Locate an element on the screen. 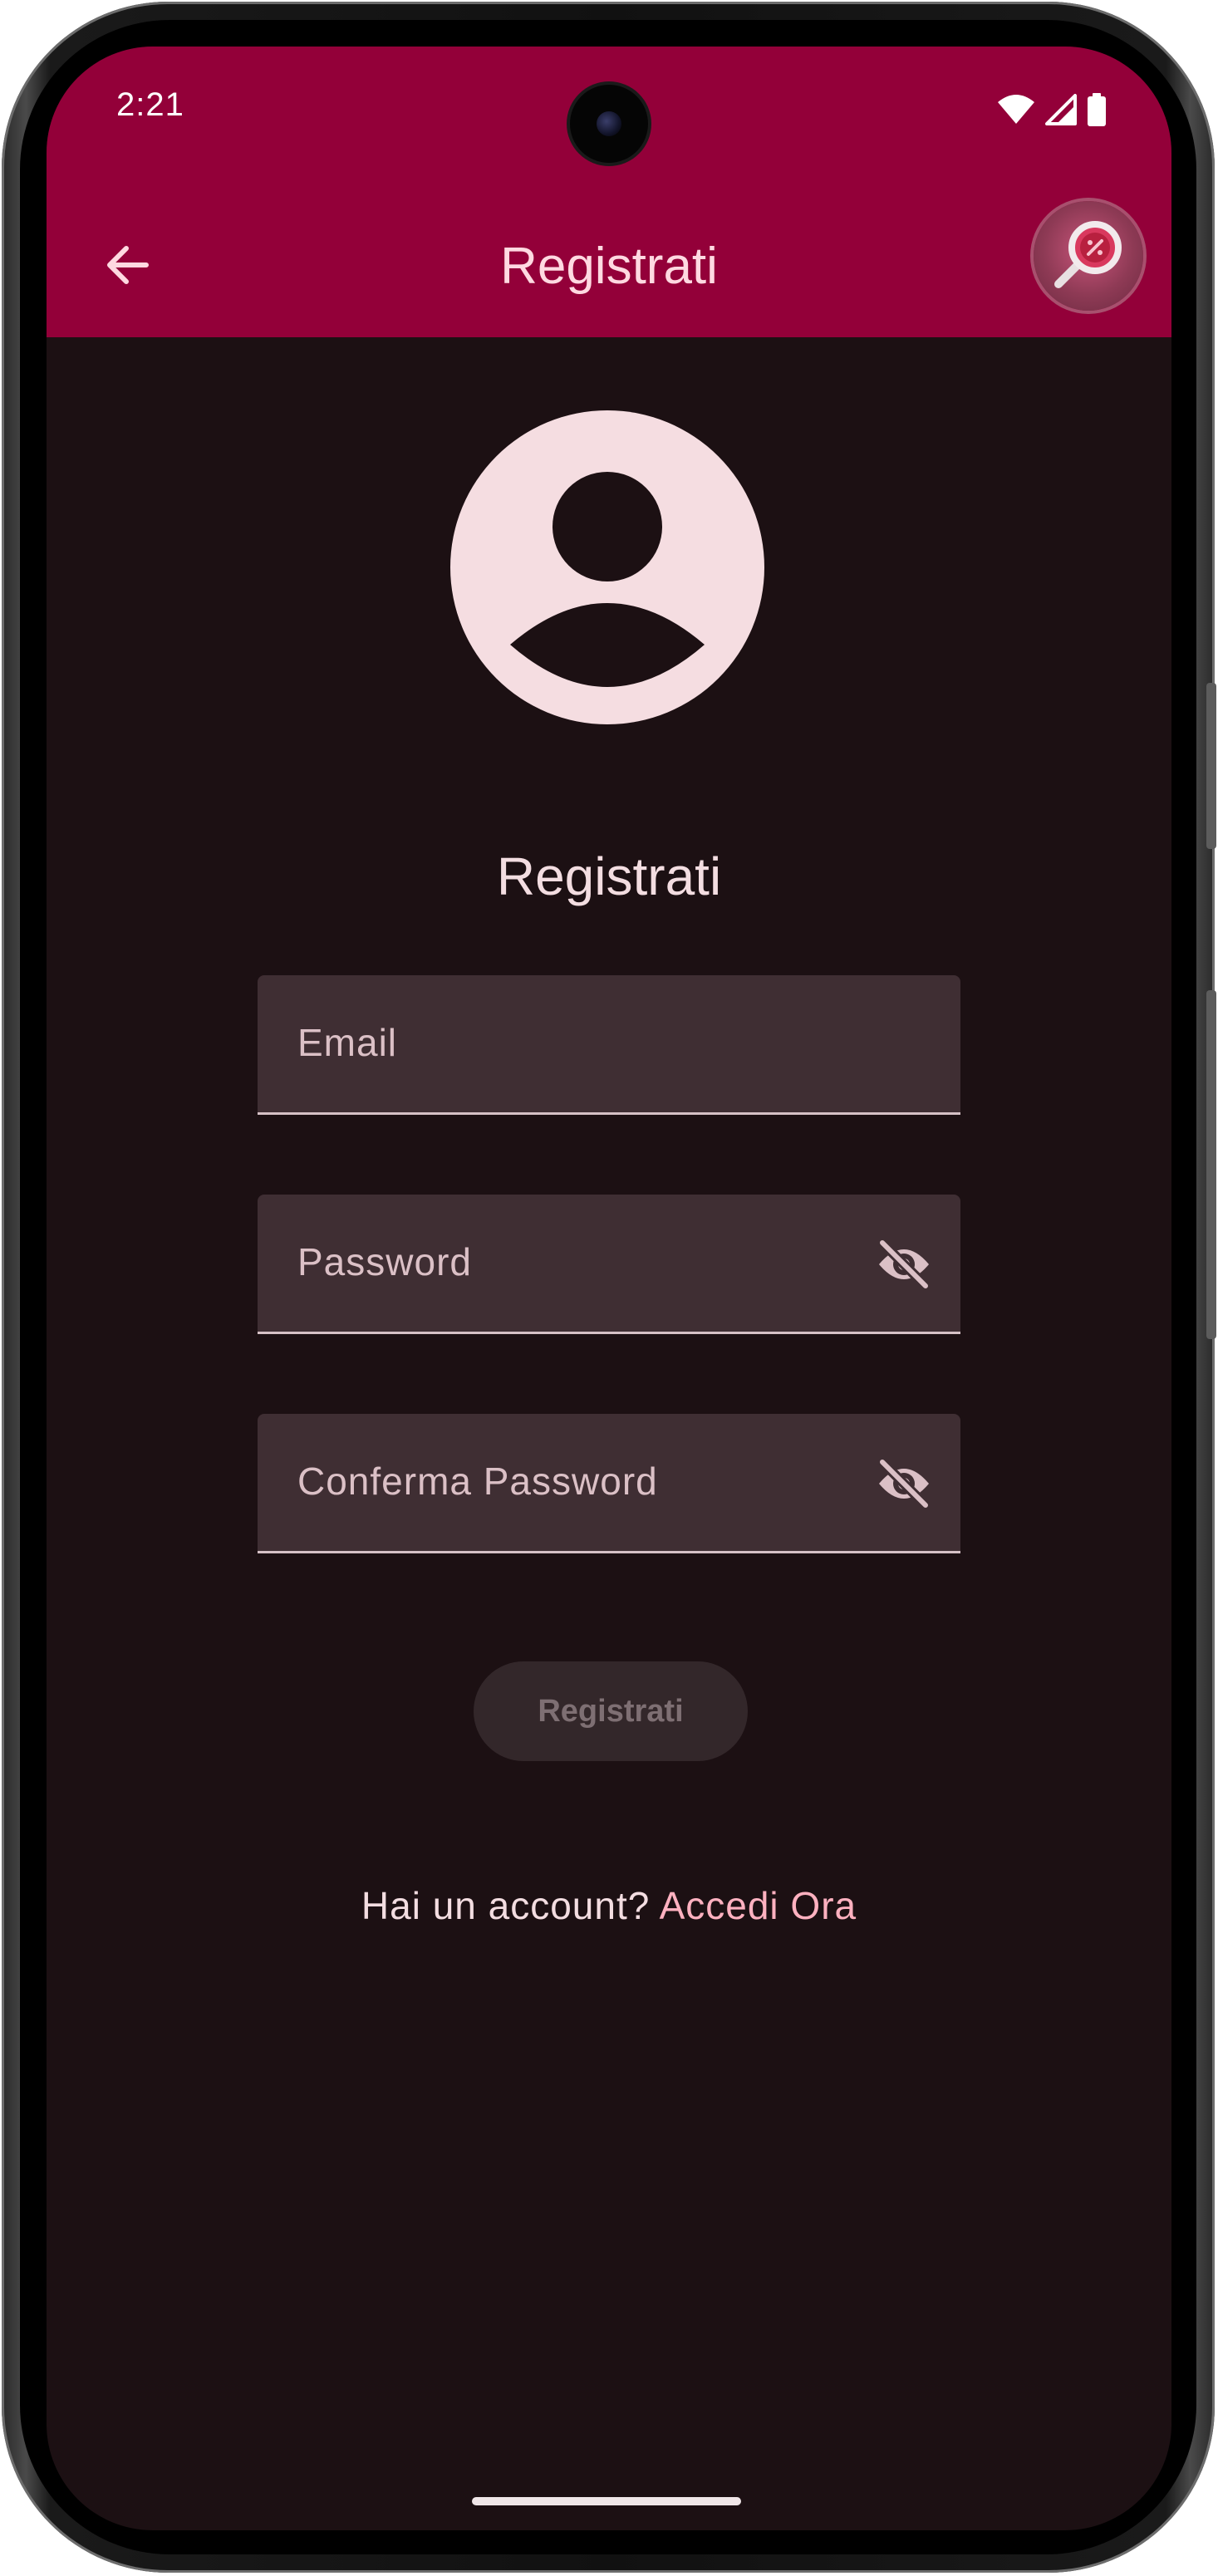 The height and width of the screenshot is (2576, 1218). email-field-label: Email is located at coordinates (347, 1042).